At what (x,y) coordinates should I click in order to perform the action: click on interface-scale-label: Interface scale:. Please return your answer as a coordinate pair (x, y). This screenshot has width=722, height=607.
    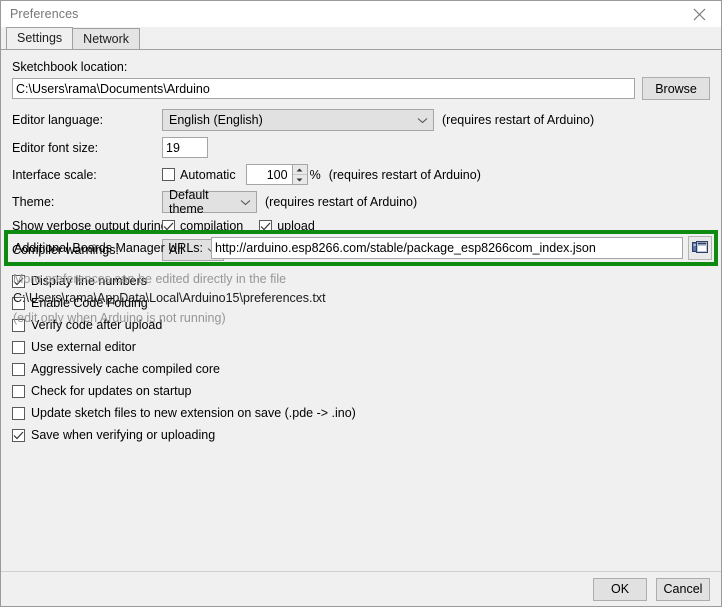
    Looking at the image, I should click on (54, 174).